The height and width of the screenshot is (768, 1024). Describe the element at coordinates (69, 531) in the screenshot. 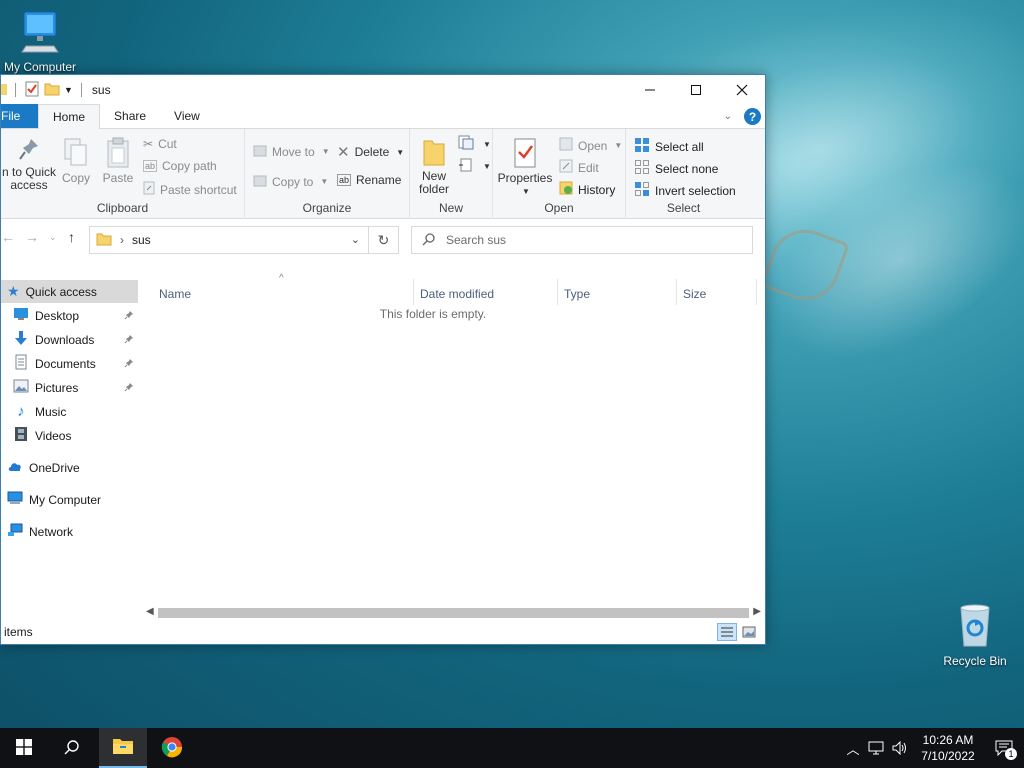

I see `nav-item-network: Network` at that location.